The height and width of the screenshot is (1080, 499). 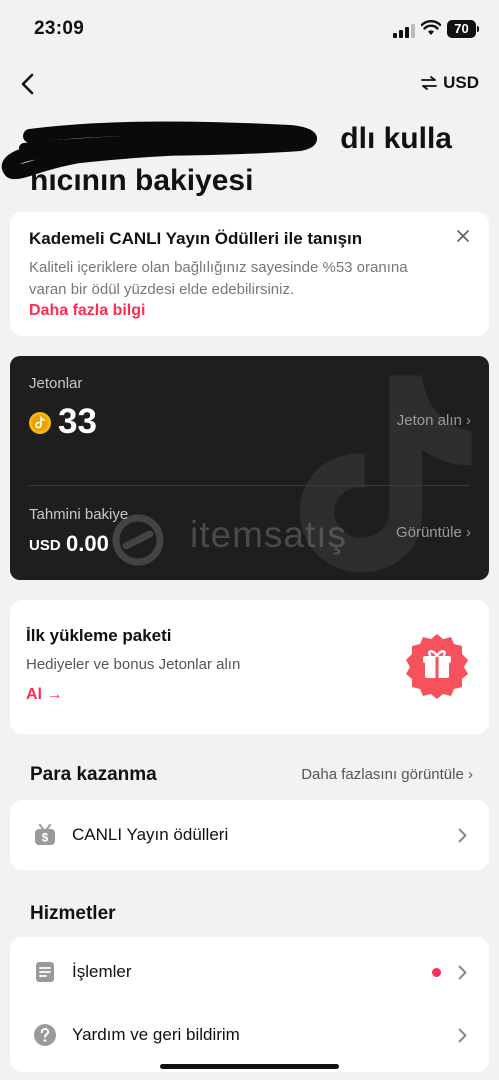 I want to click on list-item-help: Yardım ve geri bildirim, so click(x=249, y=1035).